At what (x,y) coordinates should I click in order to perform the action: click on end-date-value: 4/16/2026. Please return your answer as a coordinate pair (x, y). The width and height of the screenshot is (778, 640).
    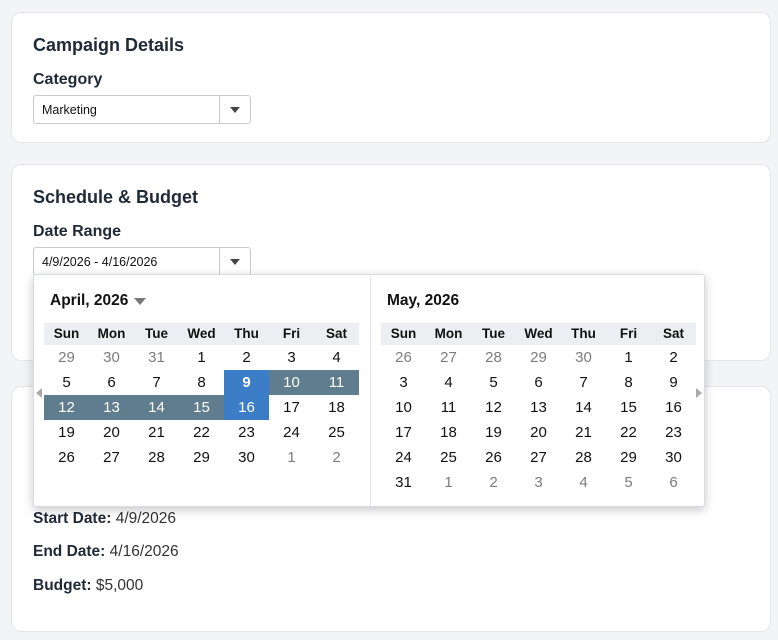
    Looking at the image, I should click on (144, 551).